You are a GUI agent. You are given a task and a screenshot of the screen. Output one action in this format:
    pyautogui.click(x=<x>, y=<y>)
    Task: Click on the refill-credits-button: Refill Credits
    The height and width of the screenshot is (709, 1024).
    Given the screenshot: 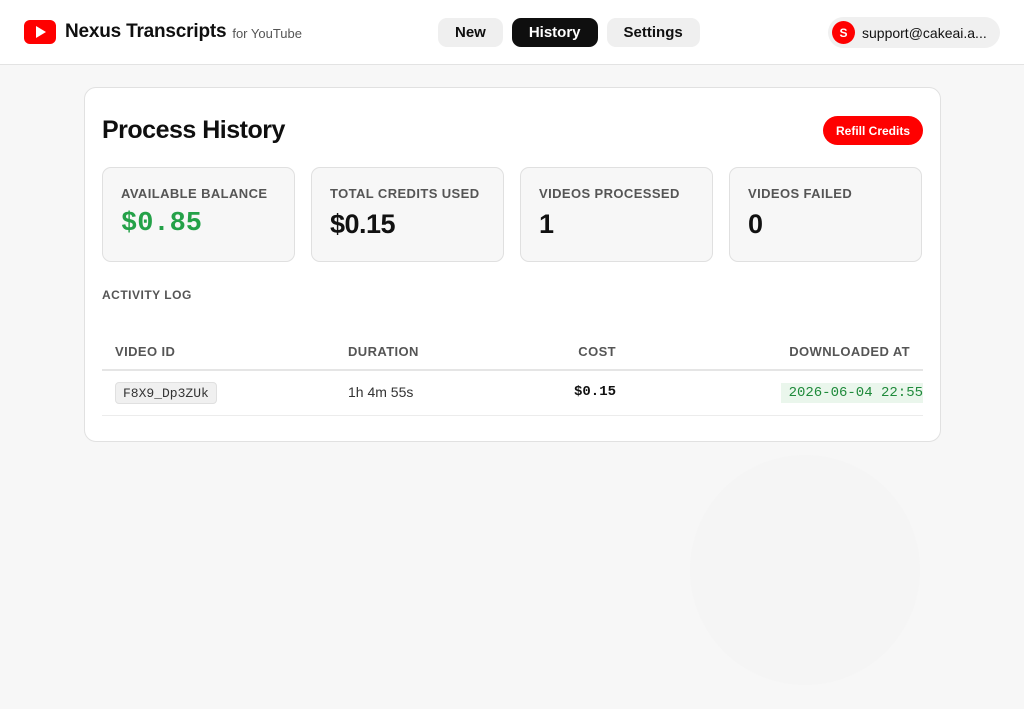 What is the action you would take?
    pyautogui.click(x=873, y=130)
    